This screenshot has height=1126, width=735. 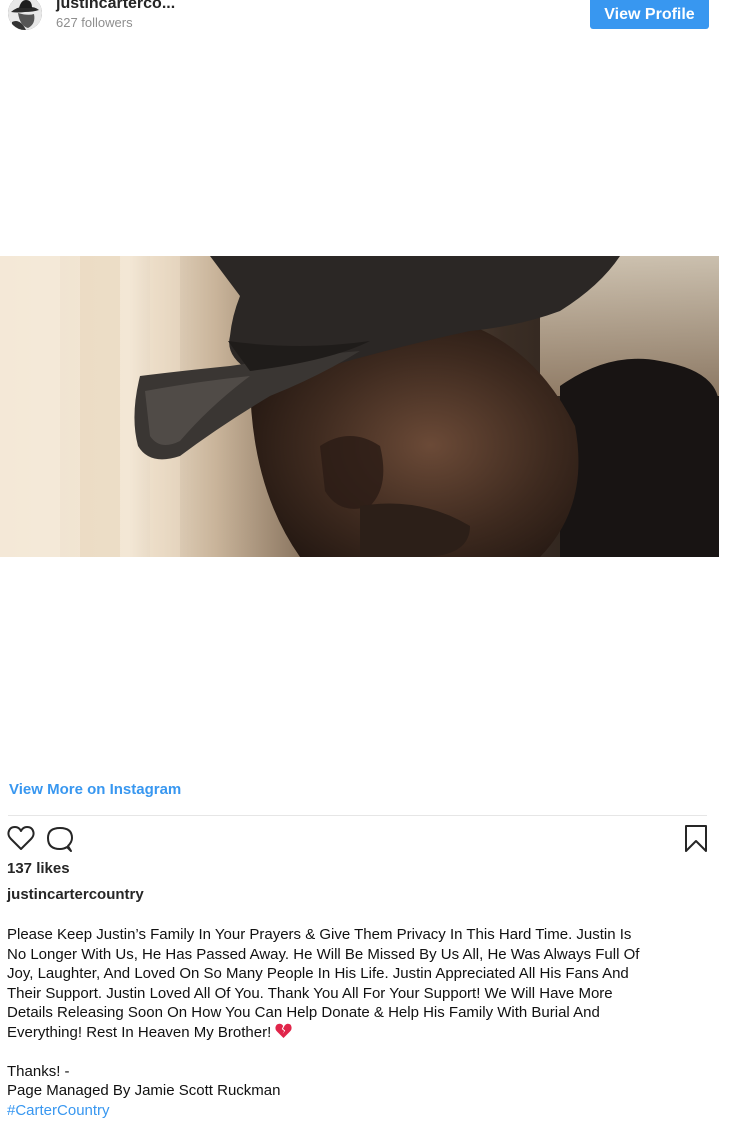 What do you see at coordinates (139, 1032) in the screenshot?
I see `caption-text: Everything! Rest In Heaven My Brother!` at bounding box center [139, 1032].